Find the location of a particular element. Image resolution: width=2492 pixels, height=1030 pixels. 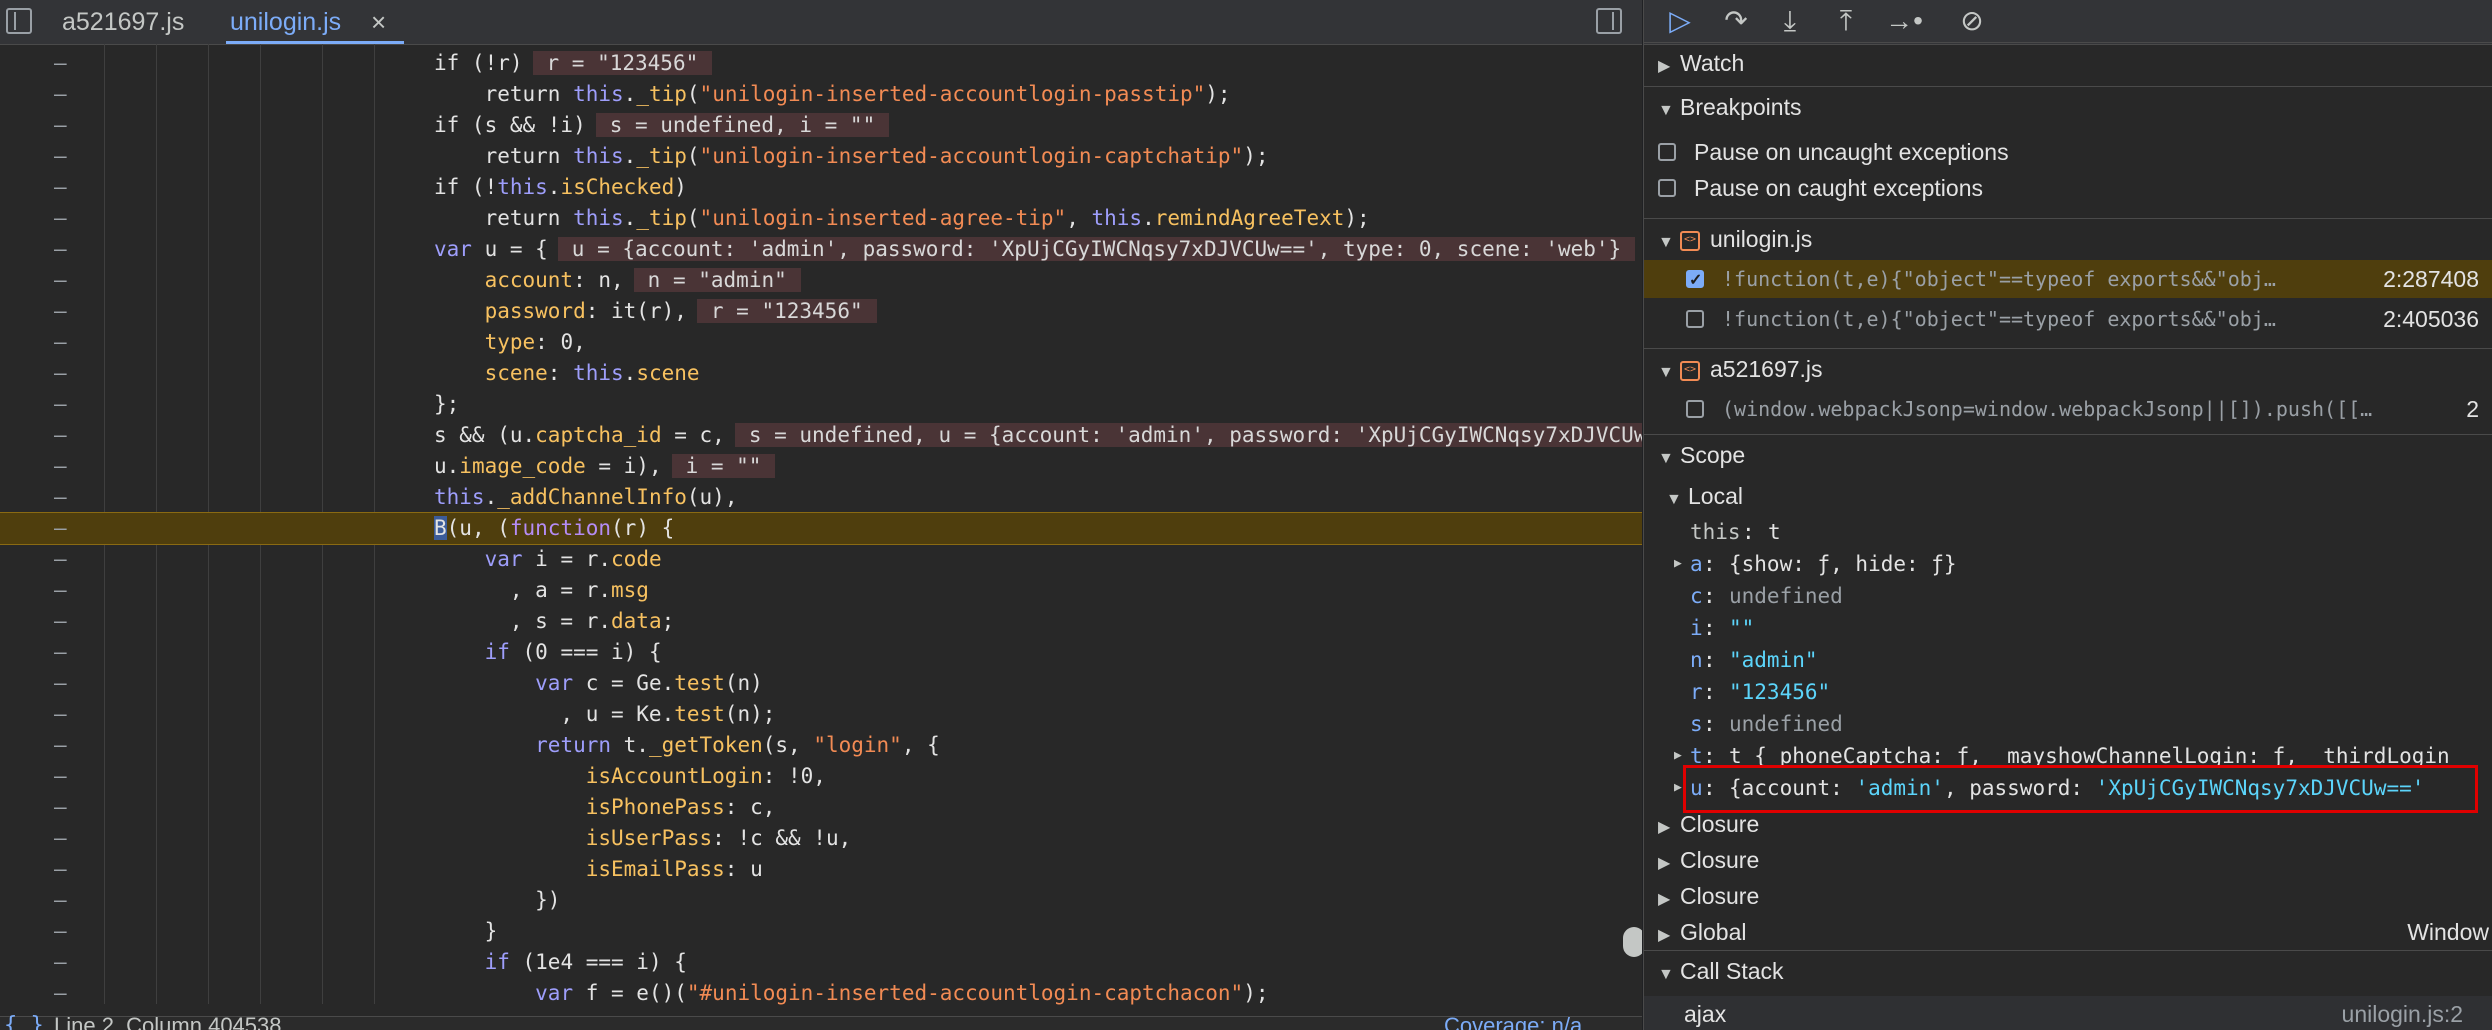

pause-uncaught-checkbox is located at coordinates (1667, 152).